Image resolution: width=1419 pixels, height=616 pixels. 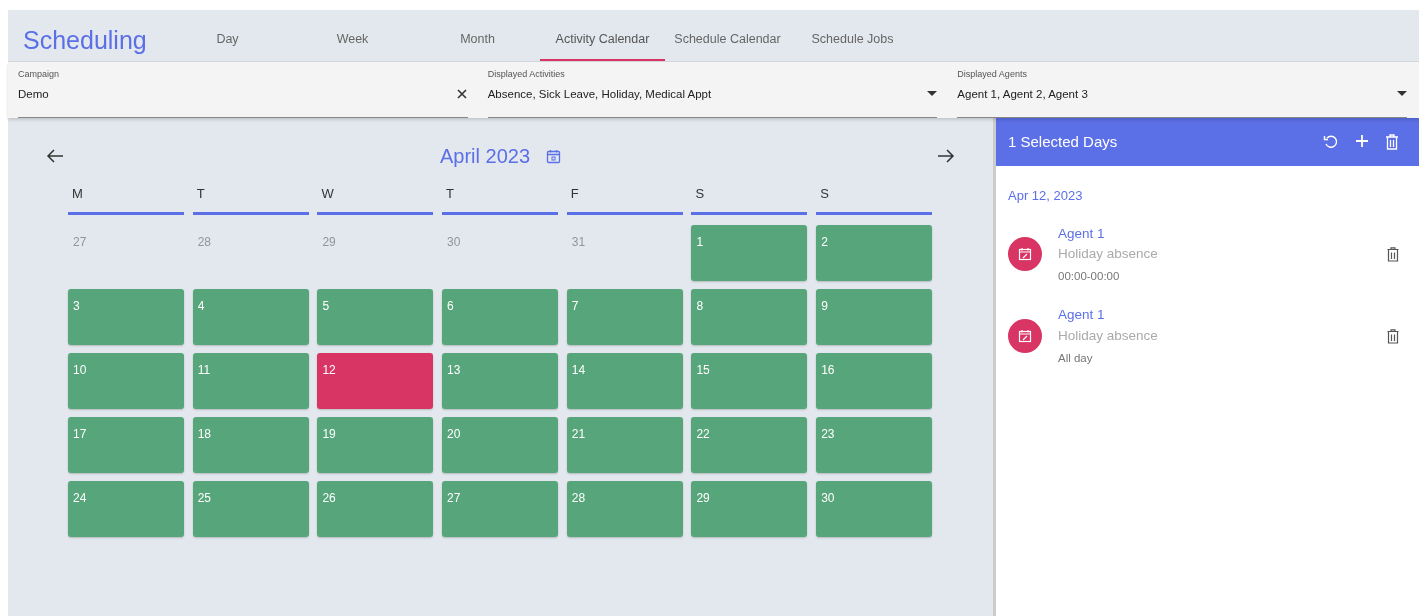 What do you see at coordinates (250, 316) in the screenshot?
I see `day-tile: 4` at bounding box center [250, 316].